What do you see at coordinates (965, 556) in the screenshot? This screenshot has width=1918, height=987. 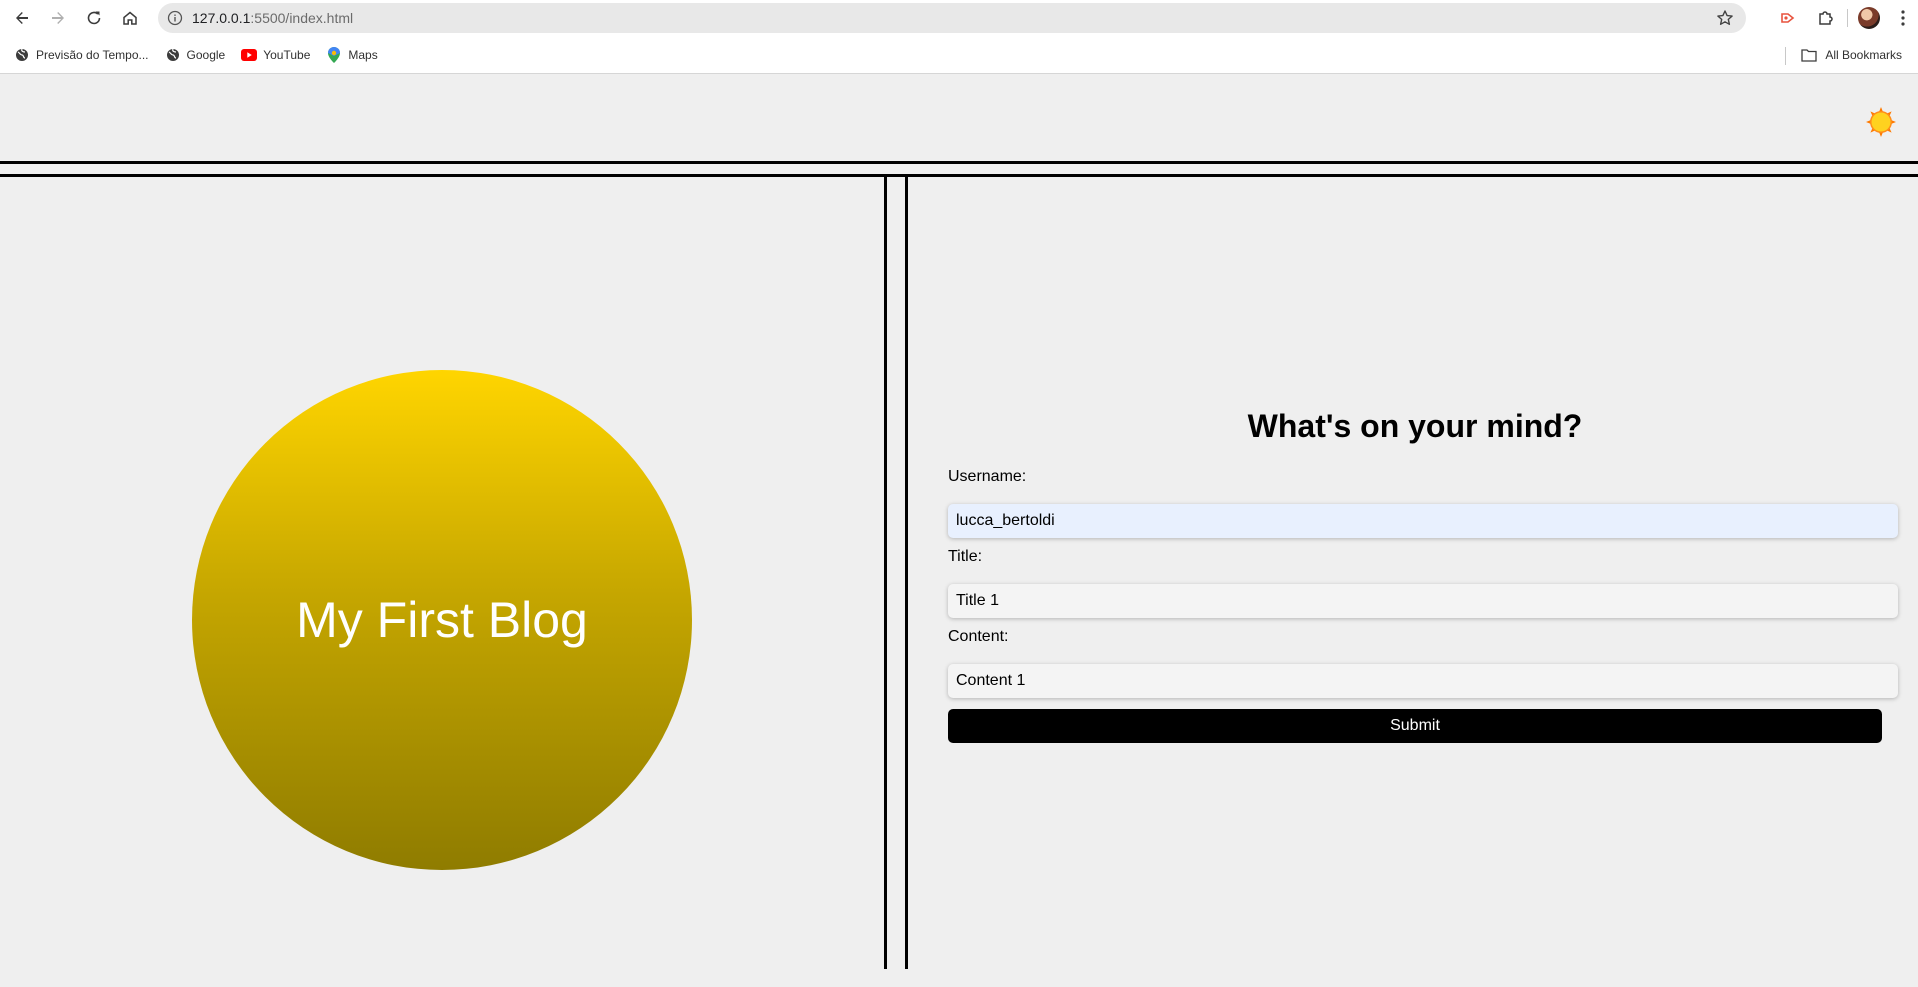 I see `title-label: Title:` at bounding box center [965, 556].